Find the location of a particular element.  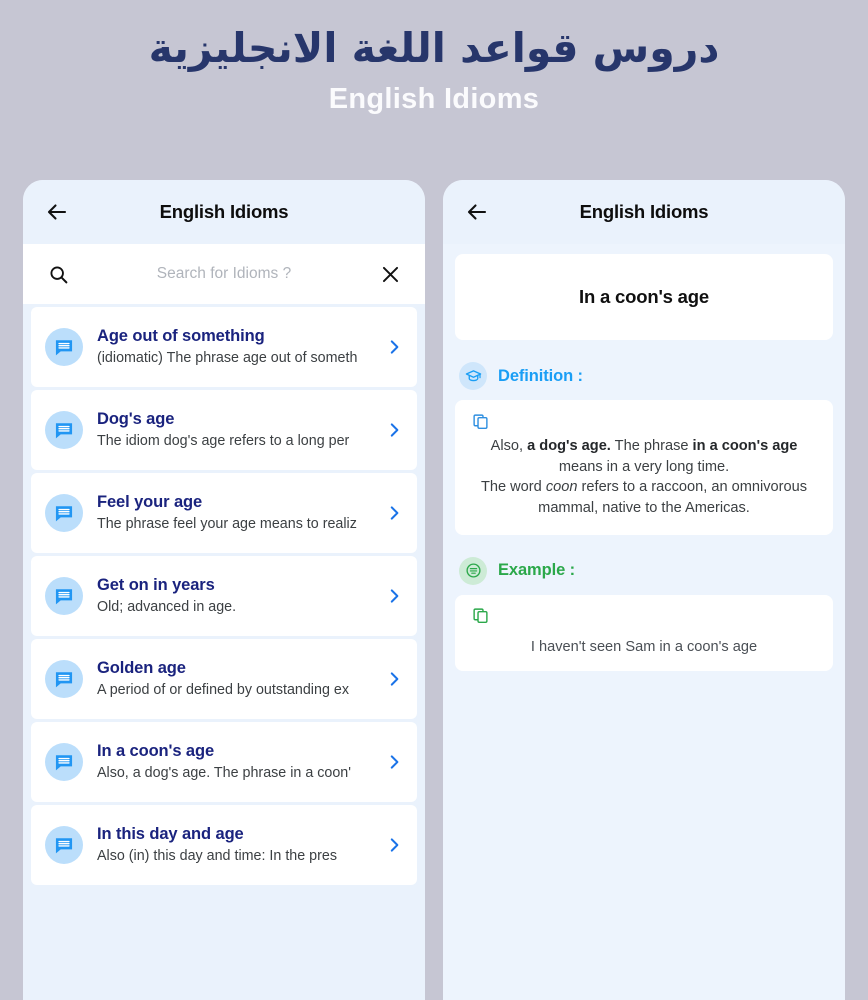

search-input is located at coordinates (224, 274).